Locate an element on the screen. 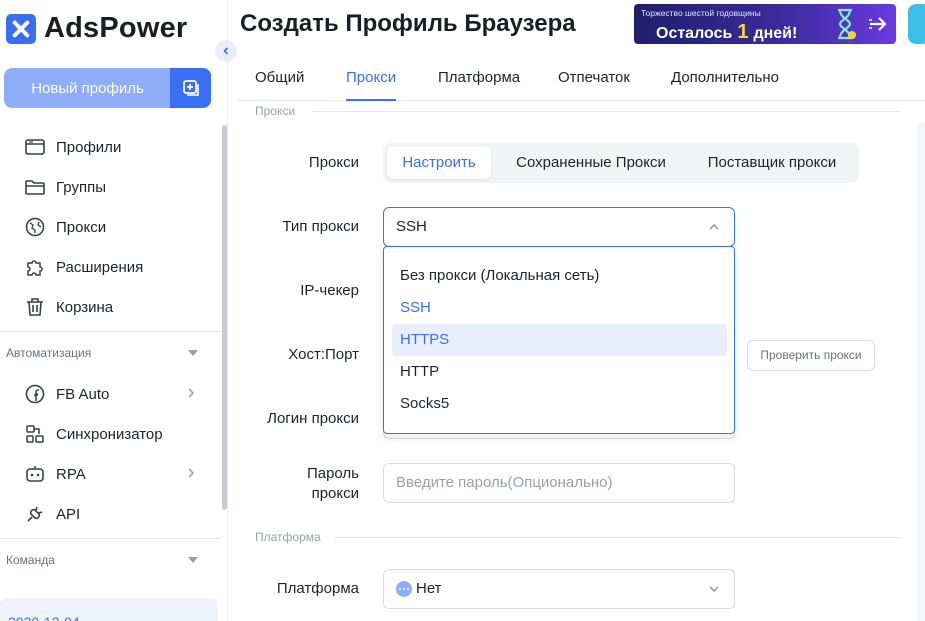  app-corner-icon is located at coordinates (916, 24).